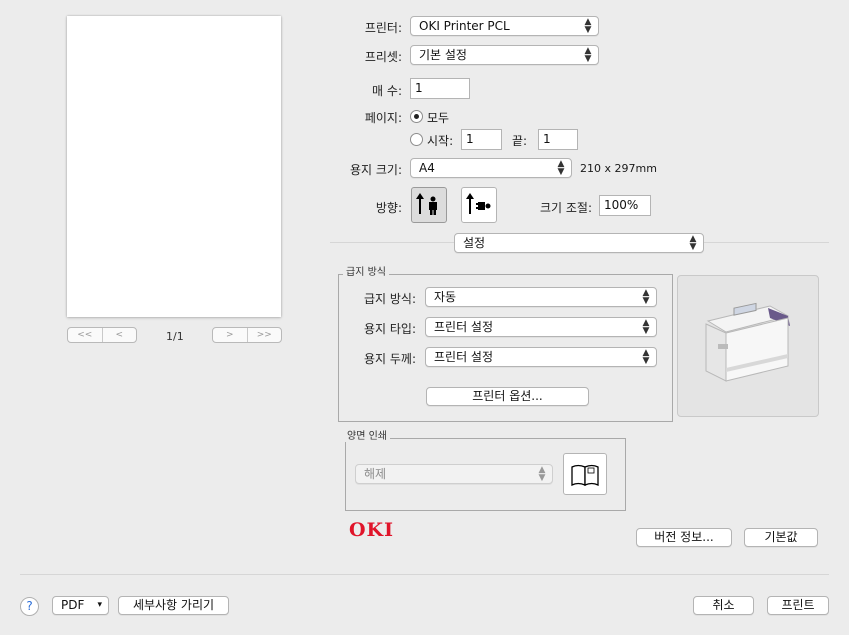  What do you see at coordinates (625, 205) in the screenshot?
I see `scale-field: 100%` at bounding box center [625, 205].